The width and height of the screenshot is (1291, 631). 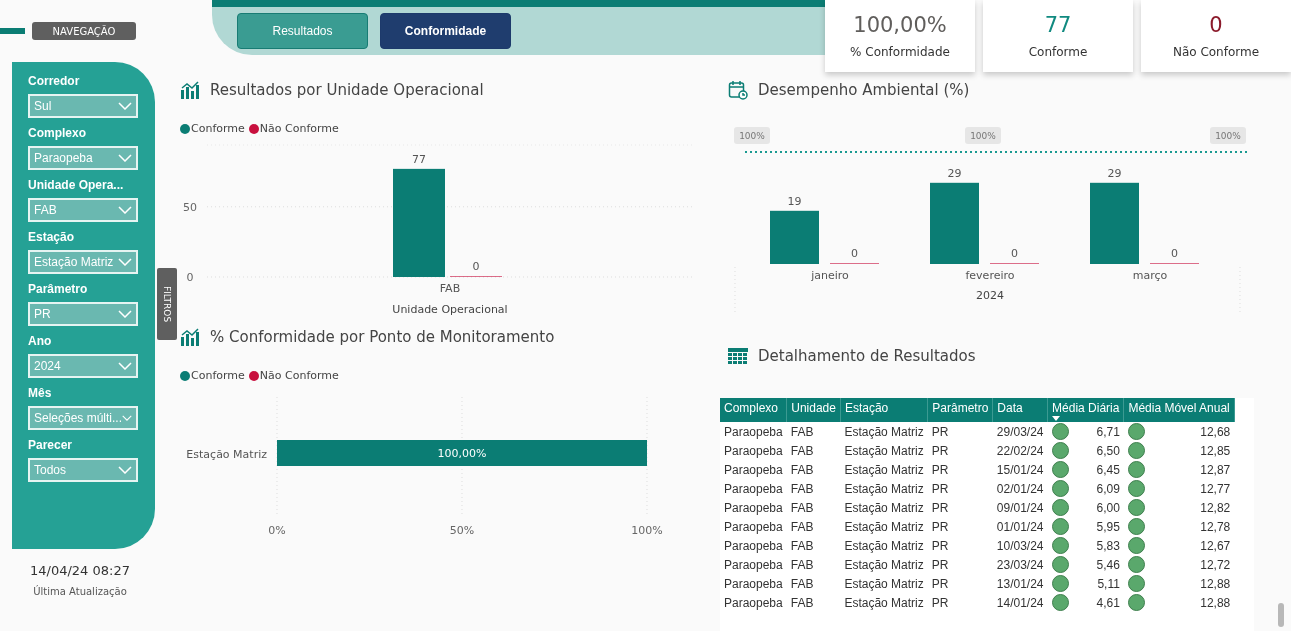 I want to click on filter-label: Complexo, so click(x=57, y=133).